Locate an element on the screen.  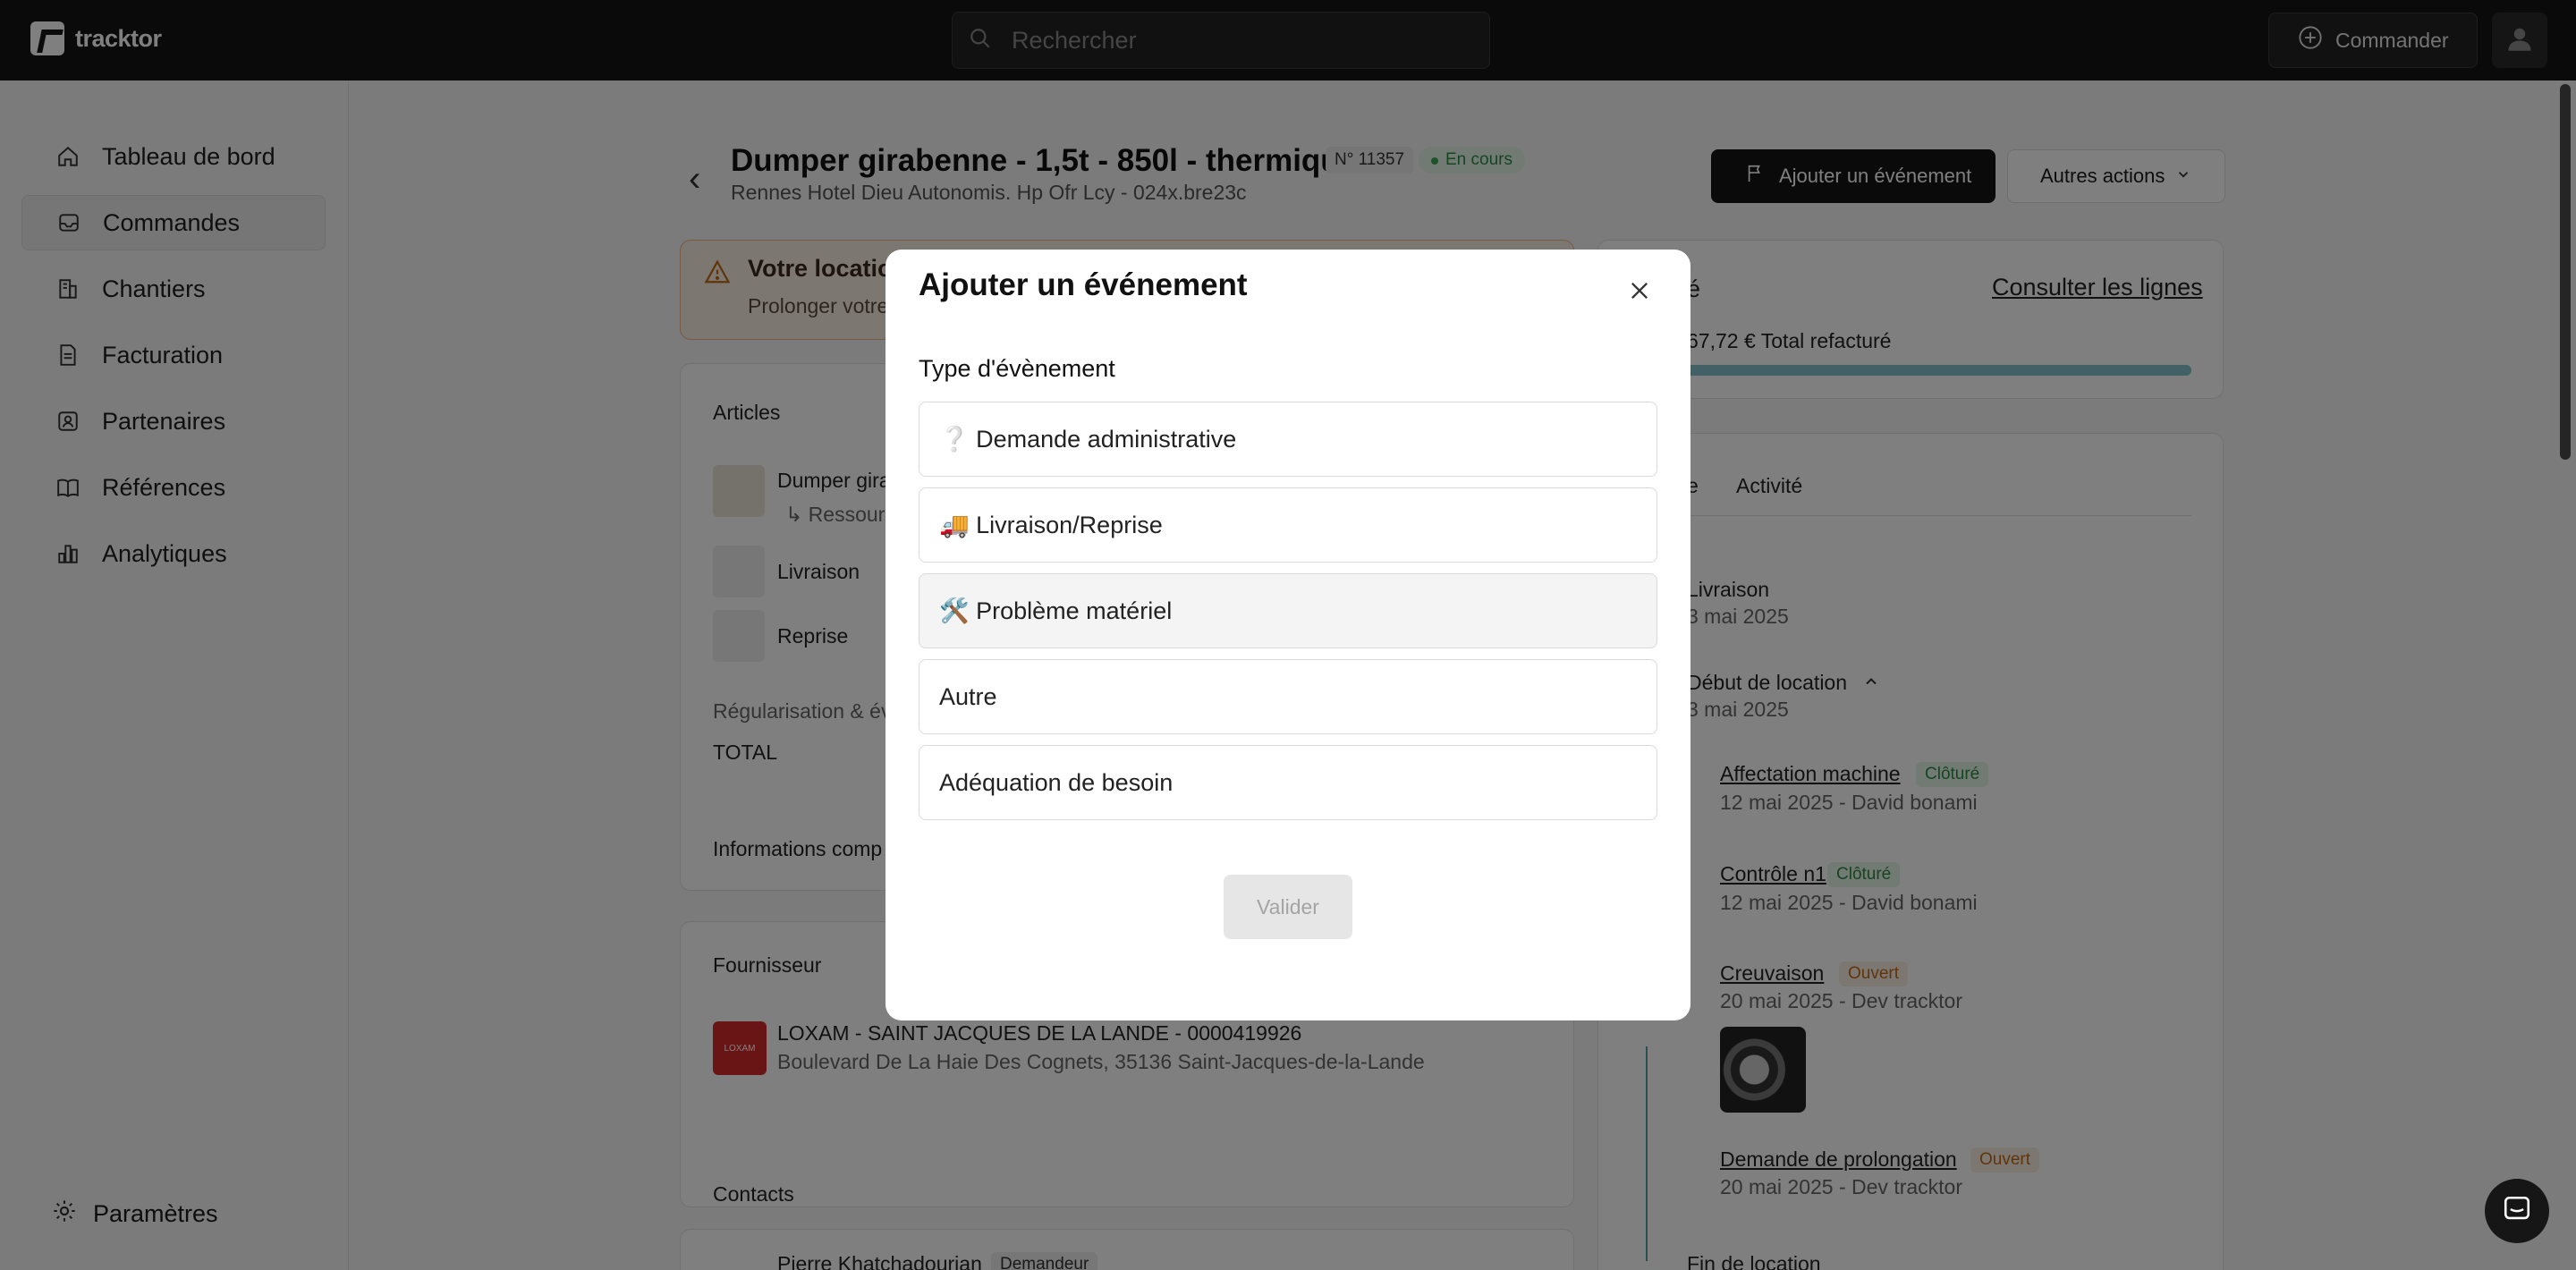
event-type-option-delivery: 🚚 Livraison/Reprise is located at coordinates (1288, 525).